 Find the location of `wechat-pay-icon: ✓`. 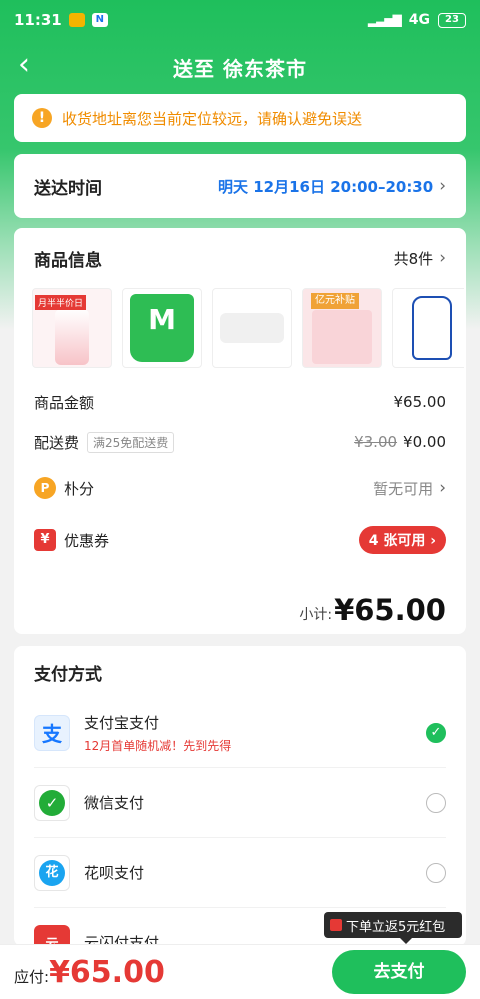

wechat-pay-icon: ✓ is located at coordinates (52, 802).